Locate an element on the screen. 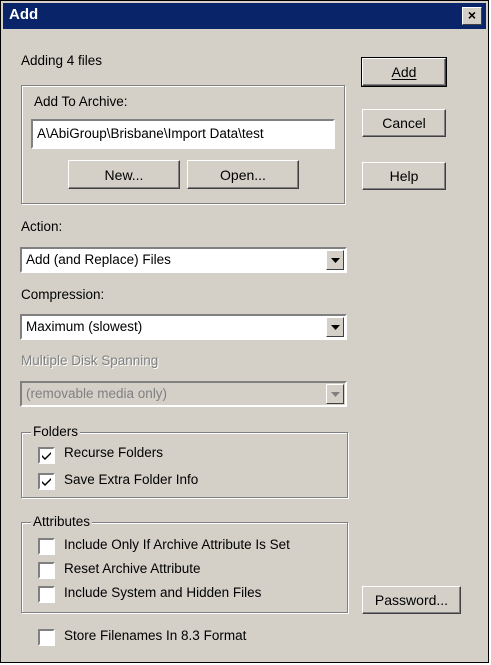 The height and width of the screenshot is (665, 491). action-label: Action: is located at coordinates (42, 226).